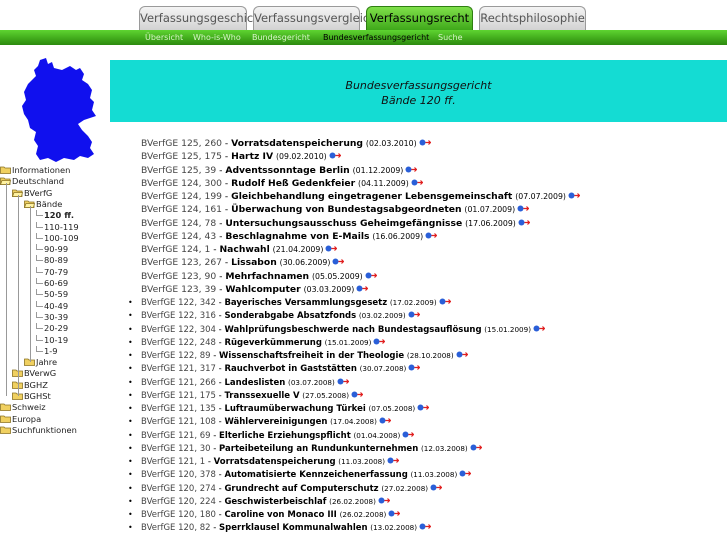 This screenshot has height=545, width=727. What do you see at coordinates (315, 475) in the screenshot?
I see `decision-title-link: Automatisierte Kennzeichenerfassung` at bounding box center [315, 475].